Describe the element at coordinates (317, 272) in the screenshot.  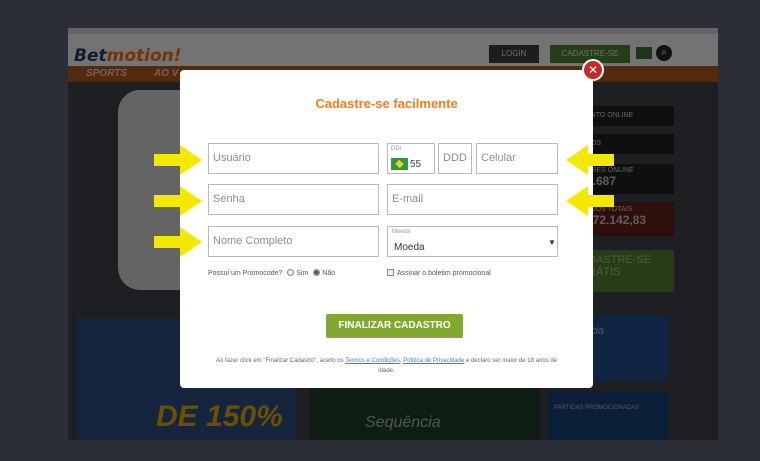
I see `promocode-no-radio` at that location.